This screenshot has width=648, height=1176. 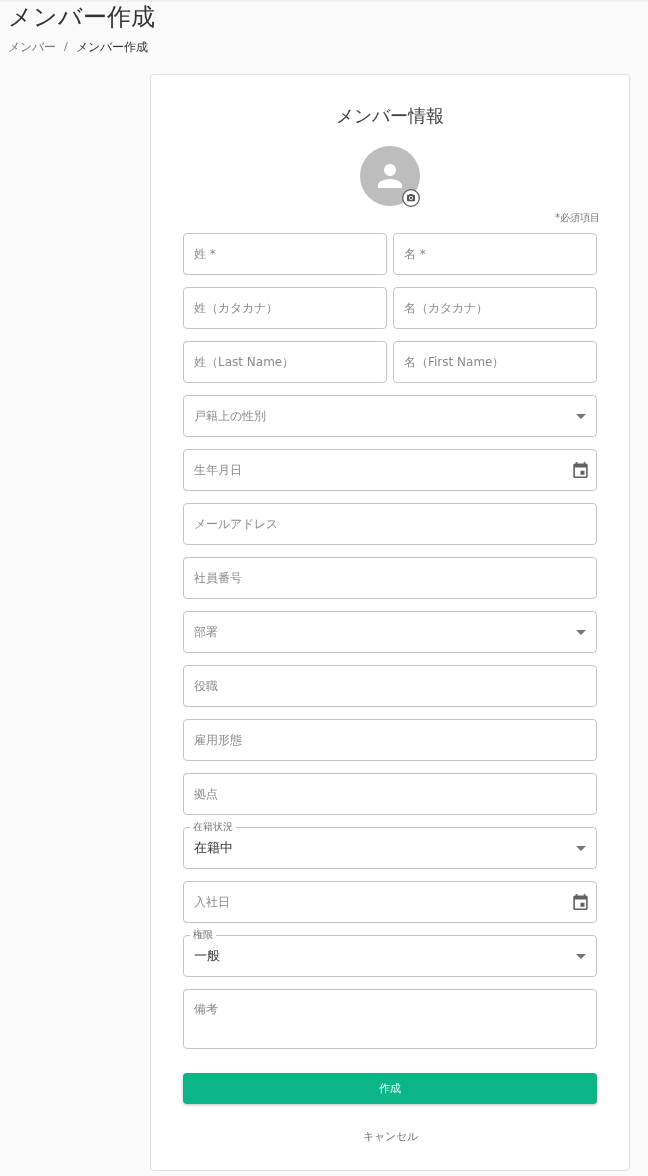 What do you see at coordinates (82, 17) in the screenshot?
I see `page-title: メンバー作成` at bounding box center [82, 17].